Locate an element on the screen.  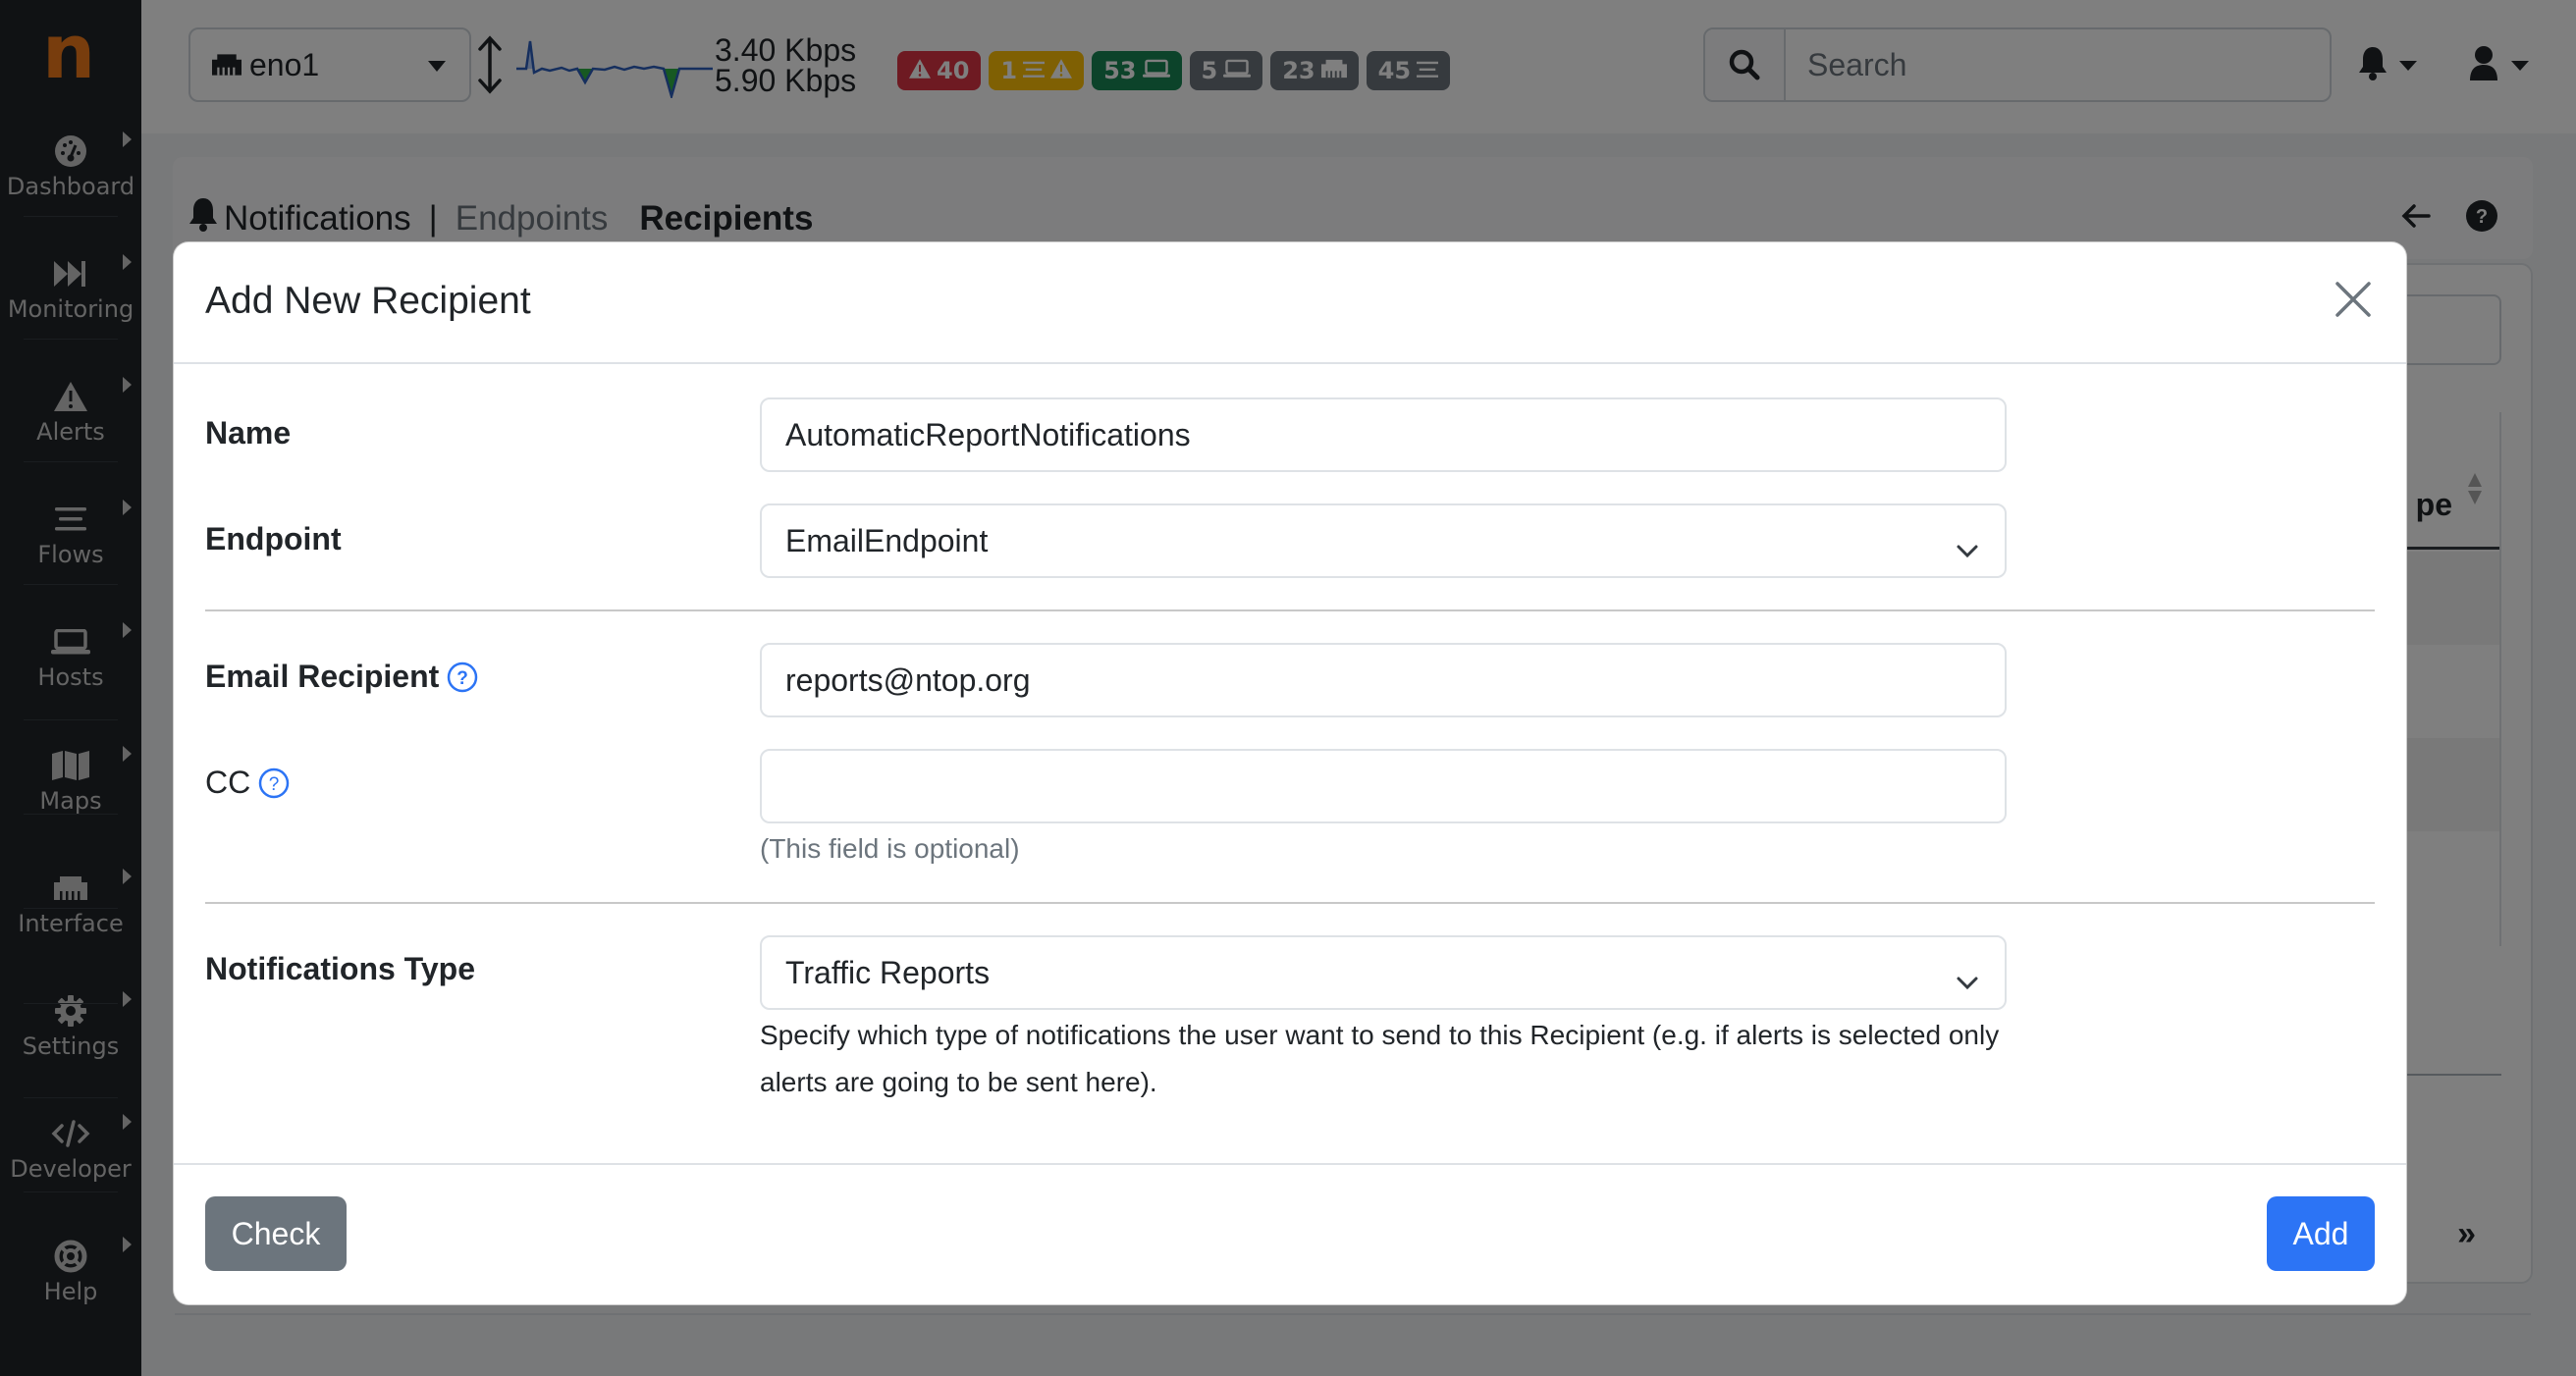
endpoint-label: Endpoint is located at coordinates (273, 539).